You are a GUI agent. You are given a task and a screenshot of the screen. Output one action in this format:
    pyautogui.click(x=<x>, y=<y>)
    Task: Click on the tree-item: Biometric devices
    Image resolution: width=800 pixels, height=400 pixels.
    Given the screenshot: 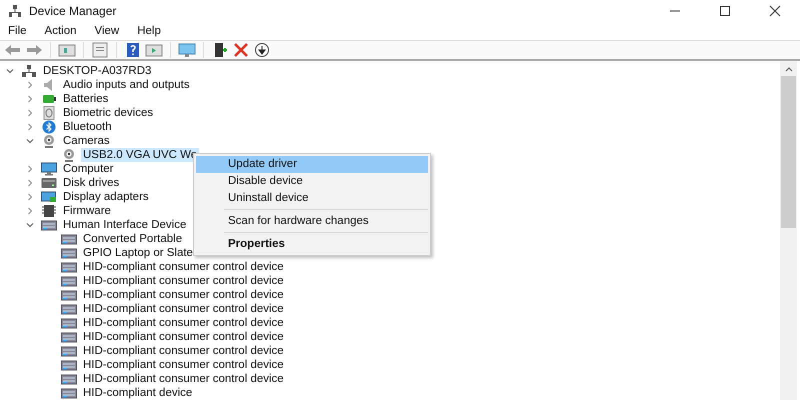 What is the action you would take?
    pyautogui.click(x=108, y=113)
    